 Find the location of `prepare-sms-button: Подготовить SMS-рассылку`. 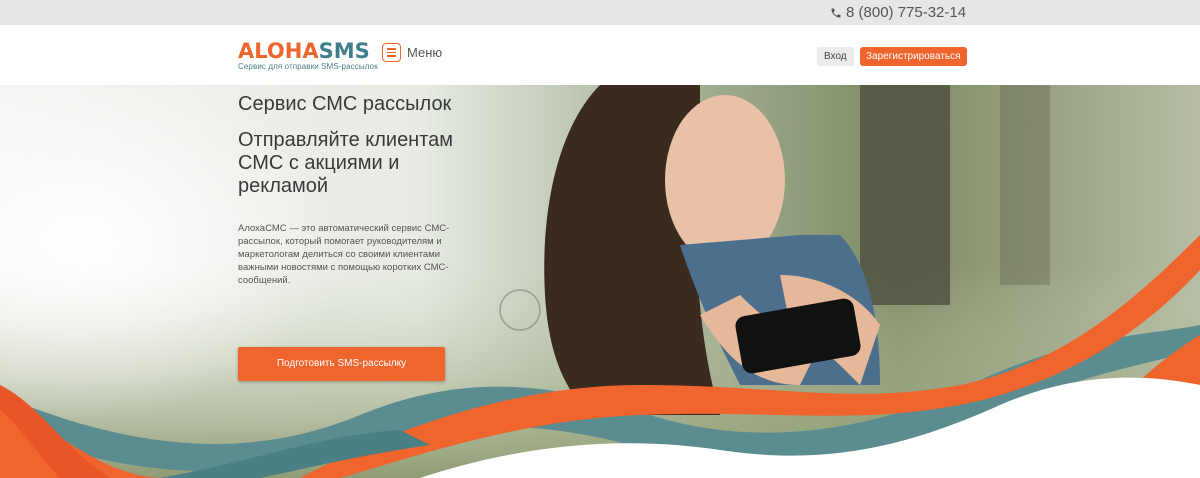

prepare-sms-button: Подготовить SMS-рассылку is located at coordinates (341, 364).